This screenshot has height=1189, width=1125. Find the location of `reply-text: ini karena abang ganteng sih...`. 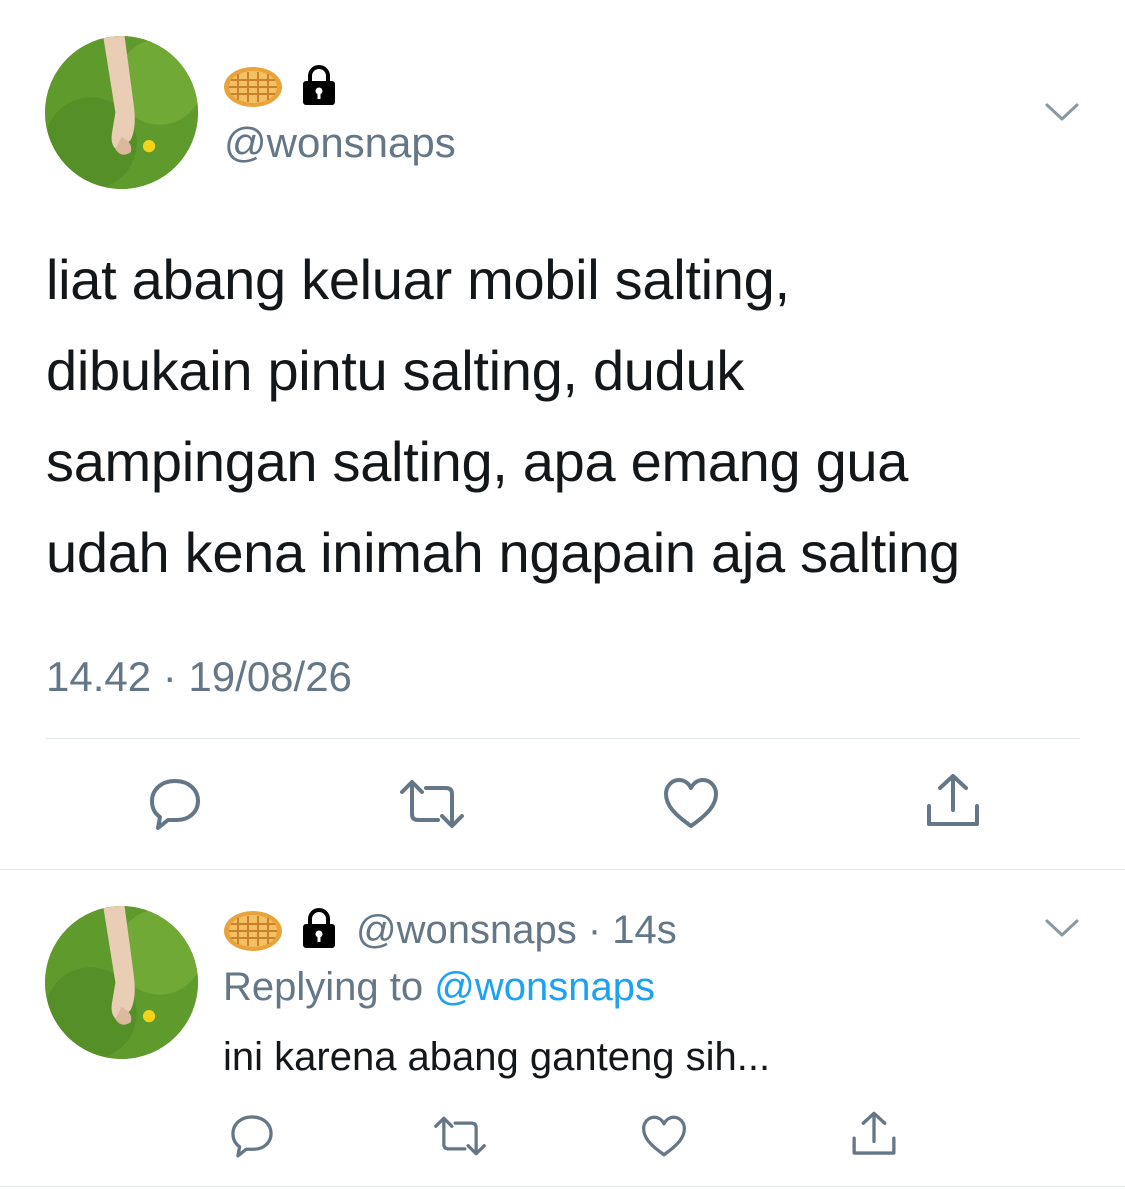

reply-text: ini karena abang ganteng sih... is located at coordinates (497, 1057).